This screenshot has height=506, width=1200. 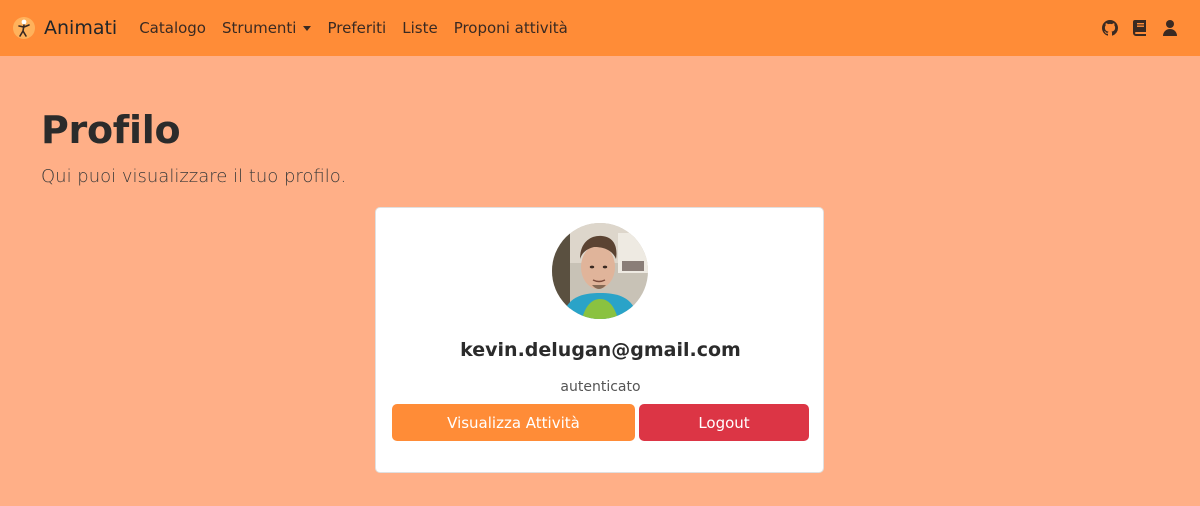 I want to click on nav-icons, so click(x=1133, y=28).